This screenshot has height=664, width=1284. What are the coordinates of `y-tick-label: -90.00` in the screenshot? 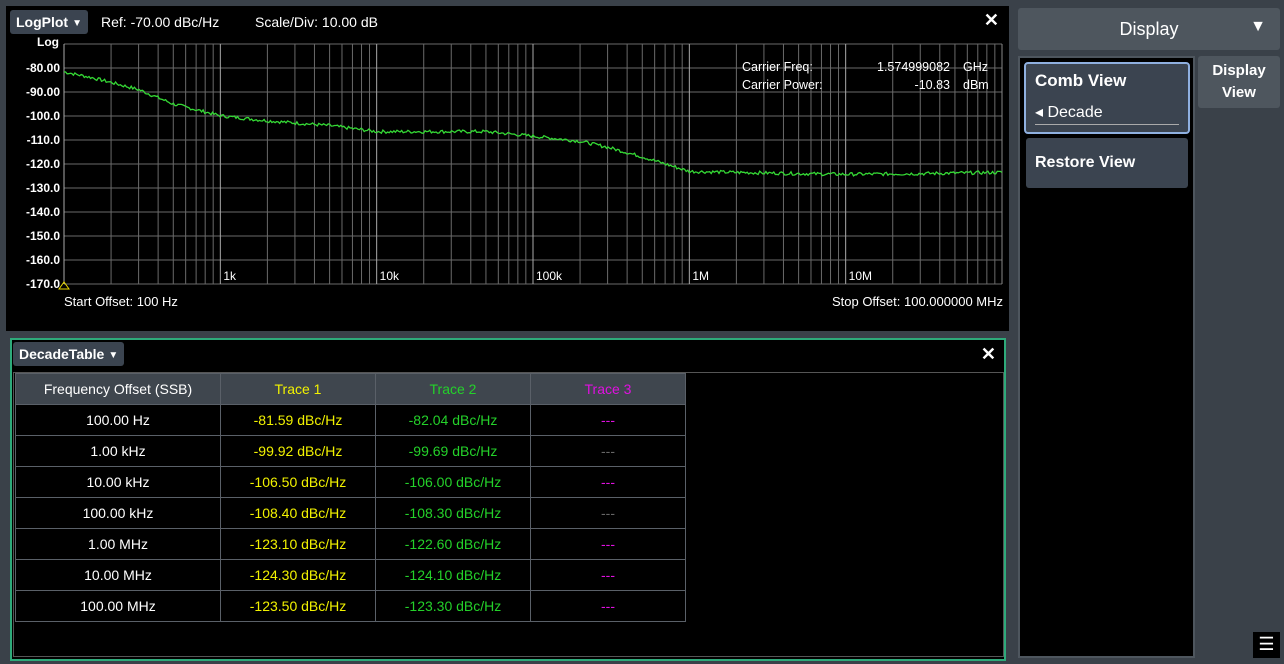 It's located at (43, 92).